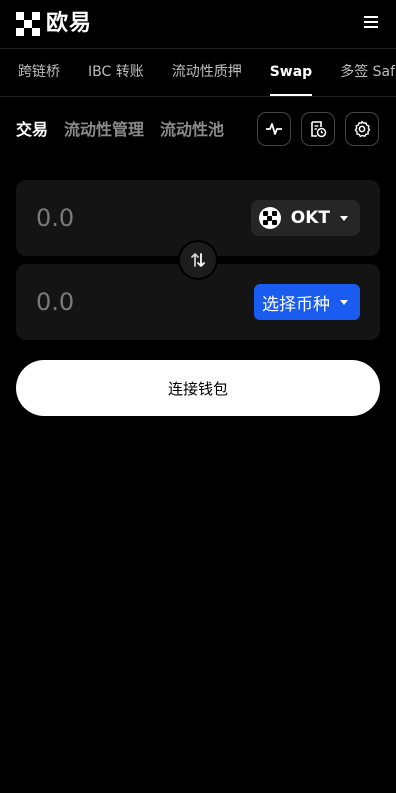 The height and width of the screenshot is (793, 396). I want to click on from-token-select: OKT, so click(305, 218).